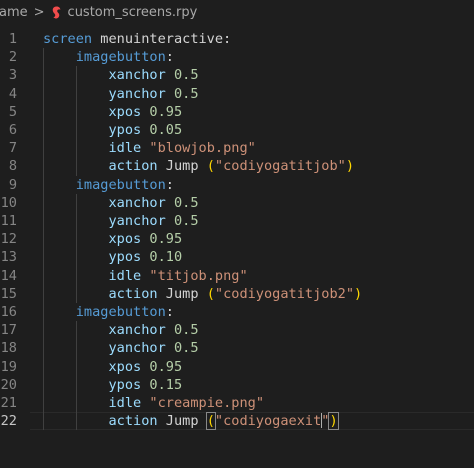 The height and width of the screenshot is (468, 474). I want to click on code-line: 16 imagebutton:, so click(237, 312).